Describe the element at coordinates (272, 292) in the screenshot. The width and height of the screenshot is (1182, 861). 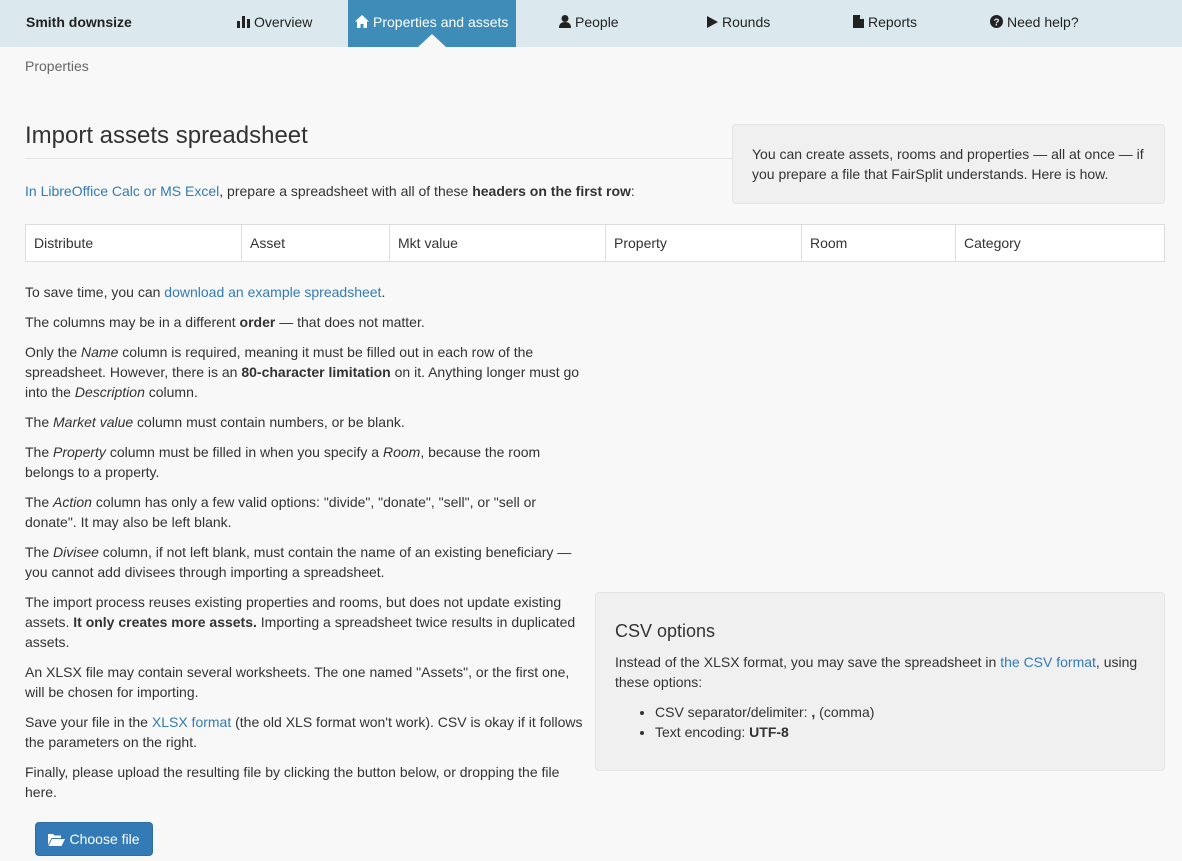
I see `download-example-link: download an example spreadsheet` at that location.